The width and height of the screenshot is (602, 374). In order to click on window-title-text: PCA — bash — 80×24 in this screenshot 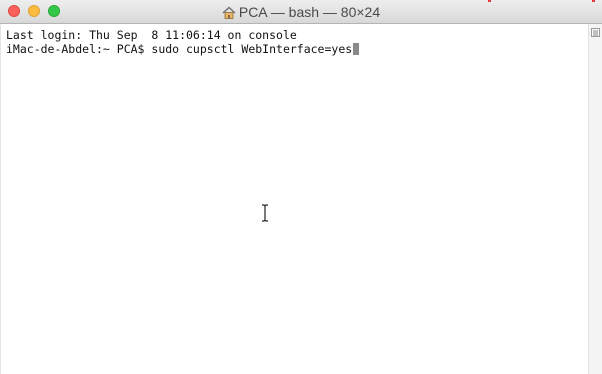, I will do `click(309, 12)`.